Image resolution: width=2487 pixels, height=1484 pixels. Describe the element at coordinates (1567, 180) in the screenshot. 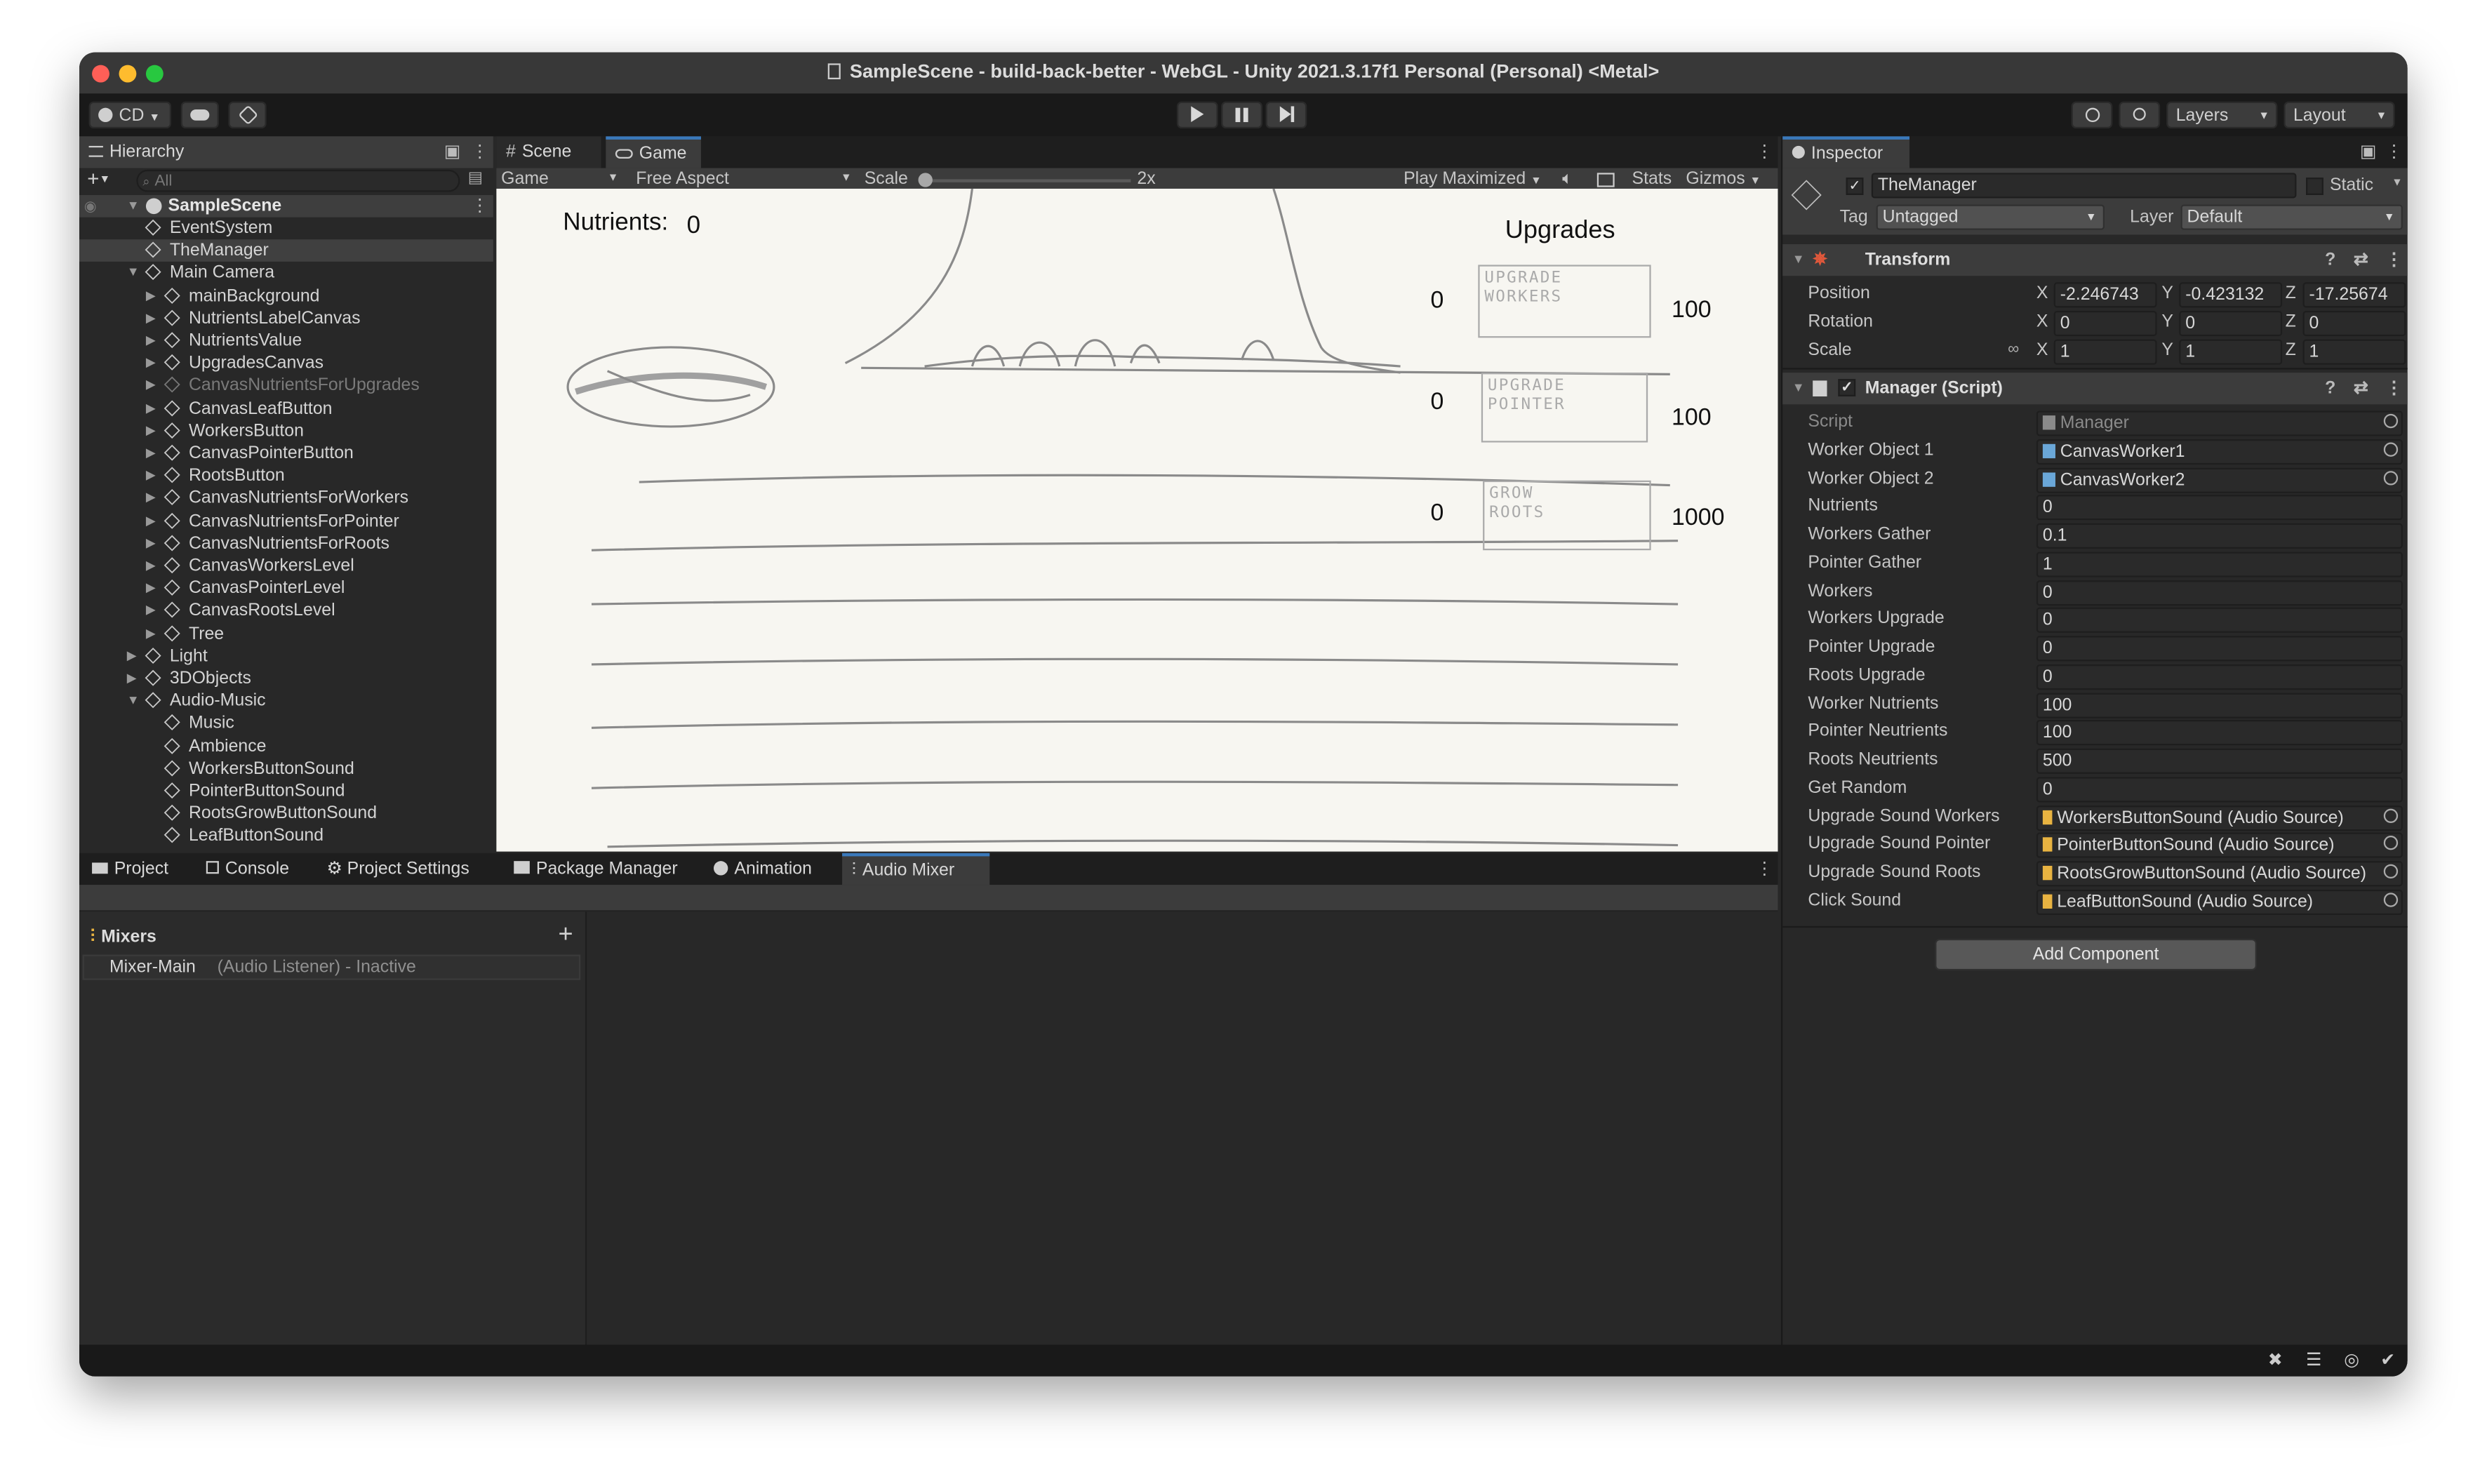

I see `mute-audio-icon: 🔈︎` at that location.